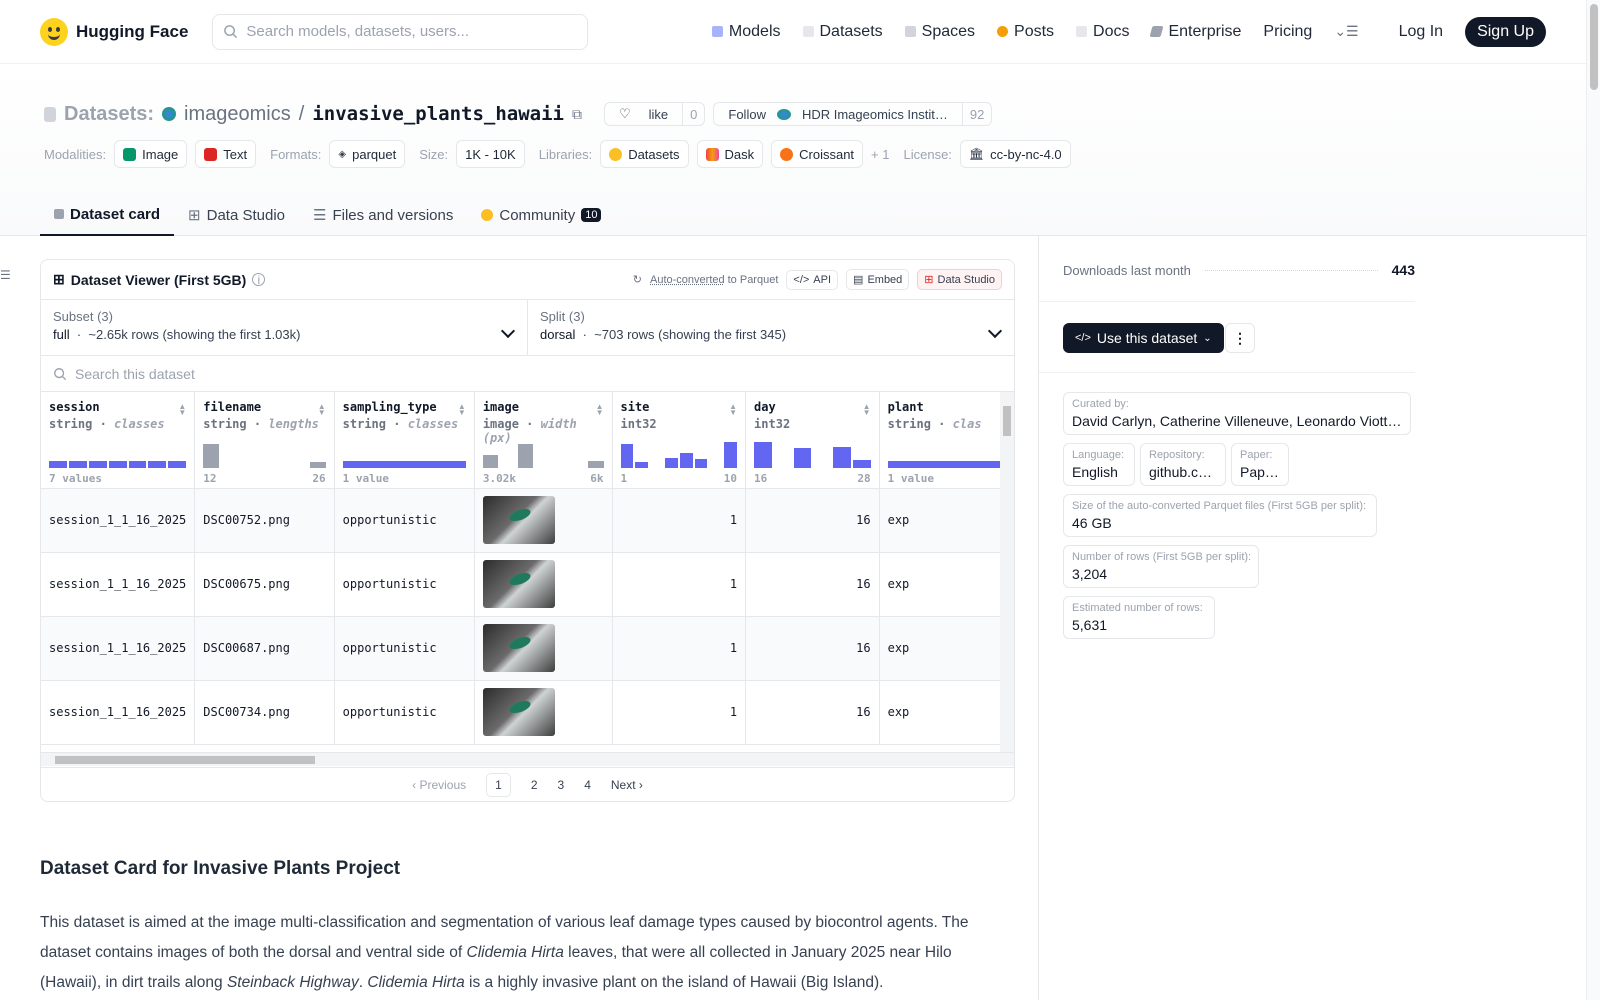 Image resolution: width=1600 pixels, height=1000 pixels. I want to click on login-link: Log In, so click(1421, 32).